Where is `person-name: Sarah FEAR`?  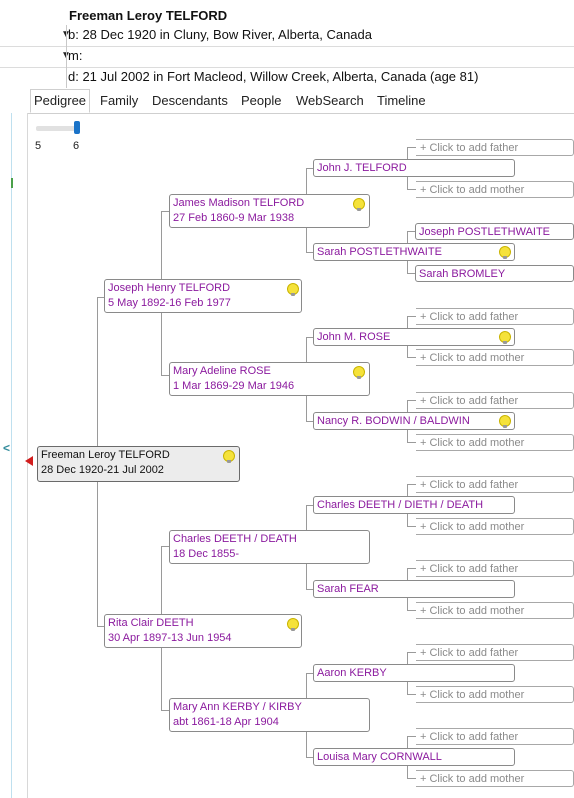
person-name: Sarah FEAR is located at coordinates (348, 589).